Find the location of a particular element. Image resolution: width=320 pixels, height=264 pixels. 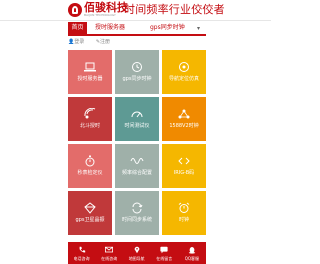

brand-subtitle: BAIJUN TECHNOLOGY is located at coordinates (100, 15).